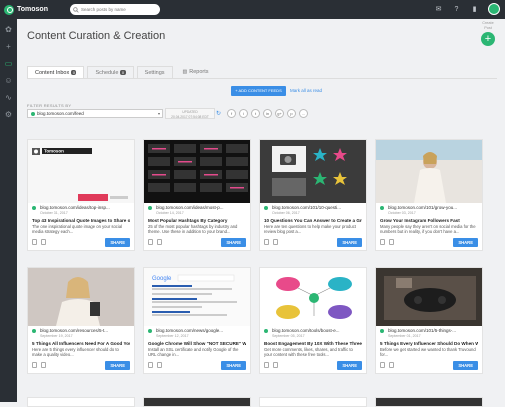  Describe the element at coordinates (60, 113) in the screenshot. I see `feed-value: blog.tomoson.com/feed` at that location.